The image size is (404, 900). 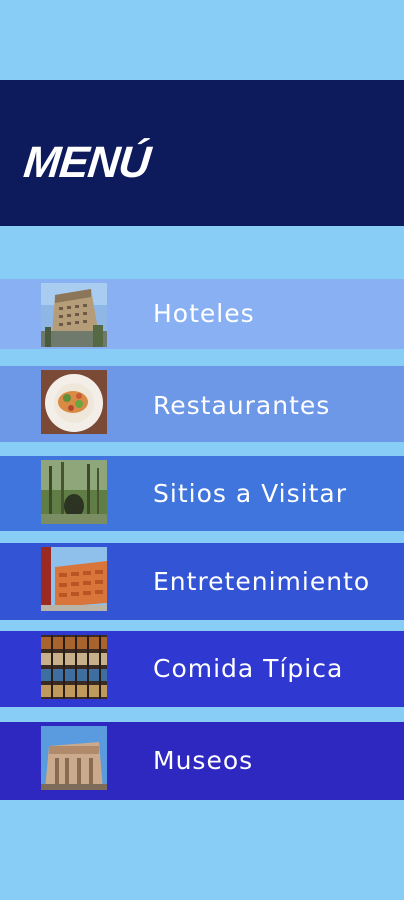 I want to click on menu-item-comida-tipica: Comida Típica, so click(x=202, y=669).